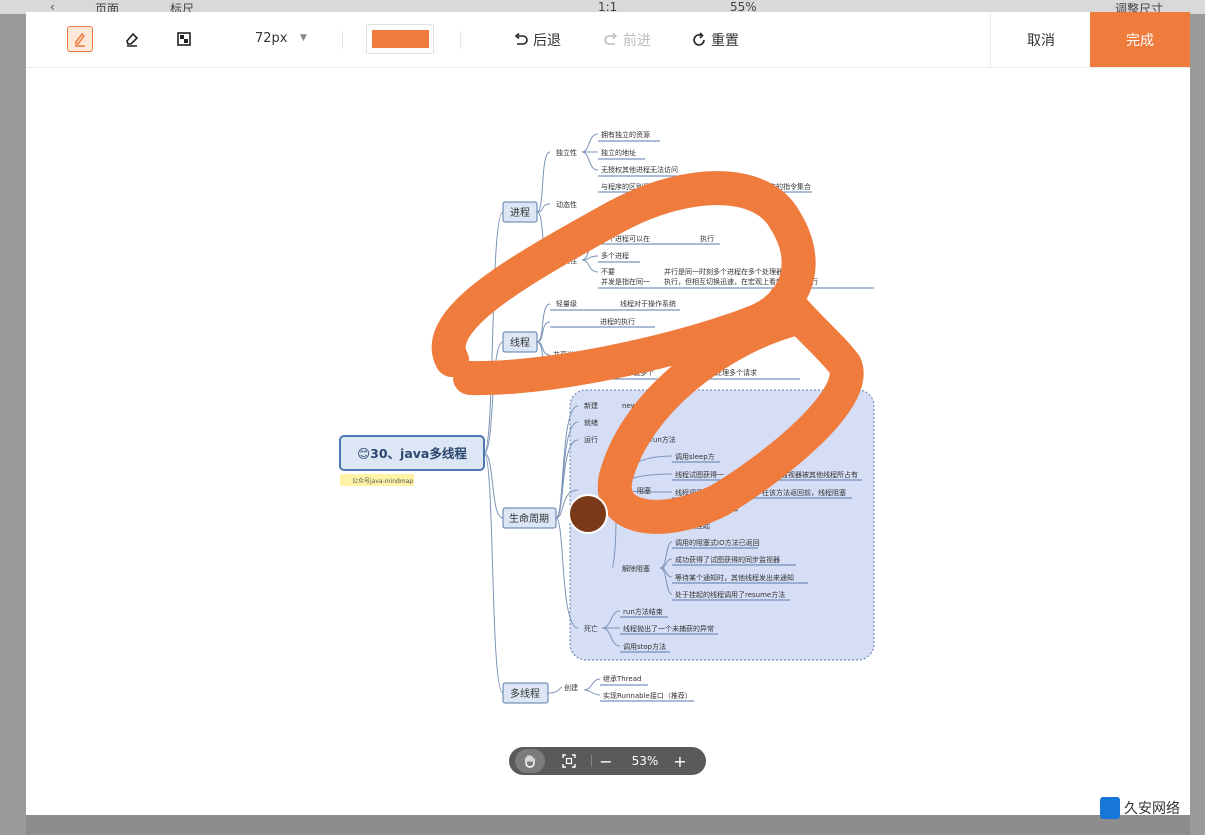 The image size is (1205, 835). What do you see at coordinates (520, 342) in the screenshot?
I see `branch-thread-label: 线程` at bounding box center [520, 342].